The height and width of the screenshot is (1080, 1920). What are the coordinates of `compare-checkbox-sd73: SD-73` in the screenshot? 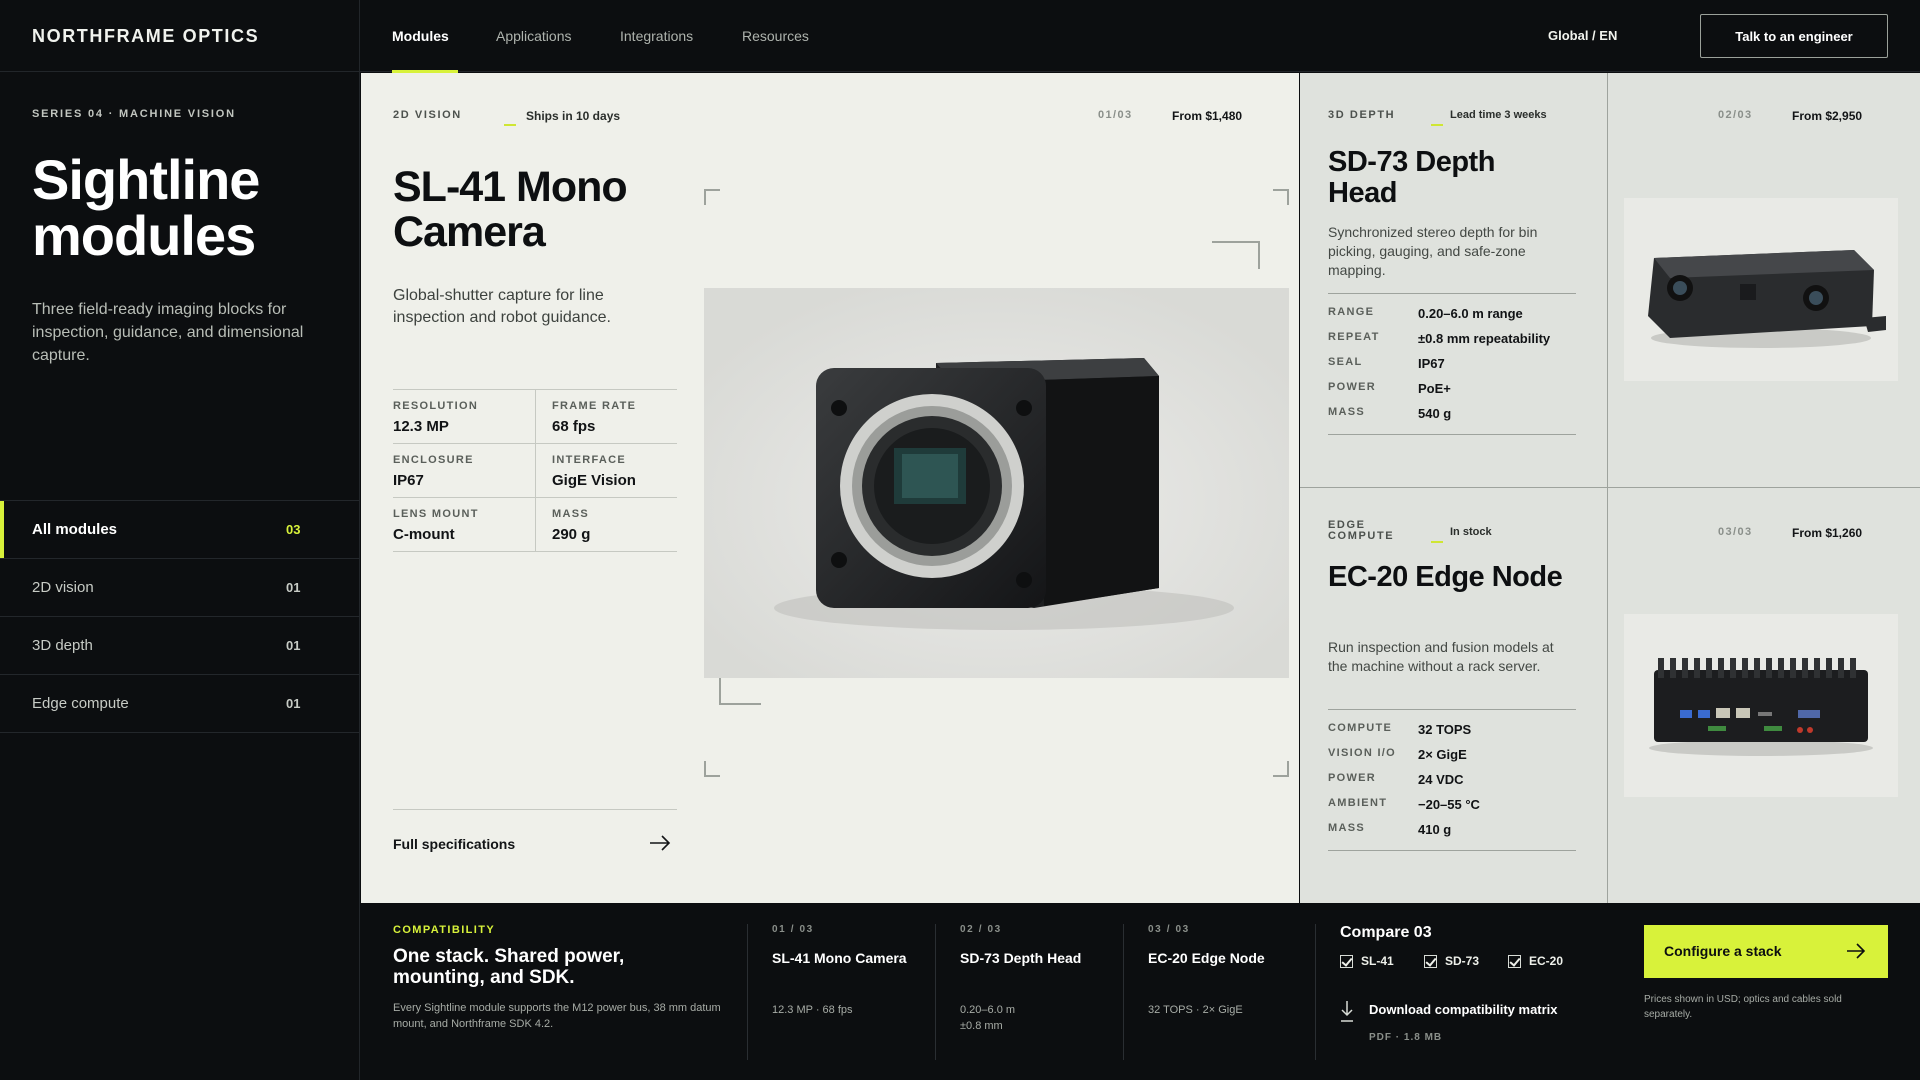 It's located at (1451, 961).